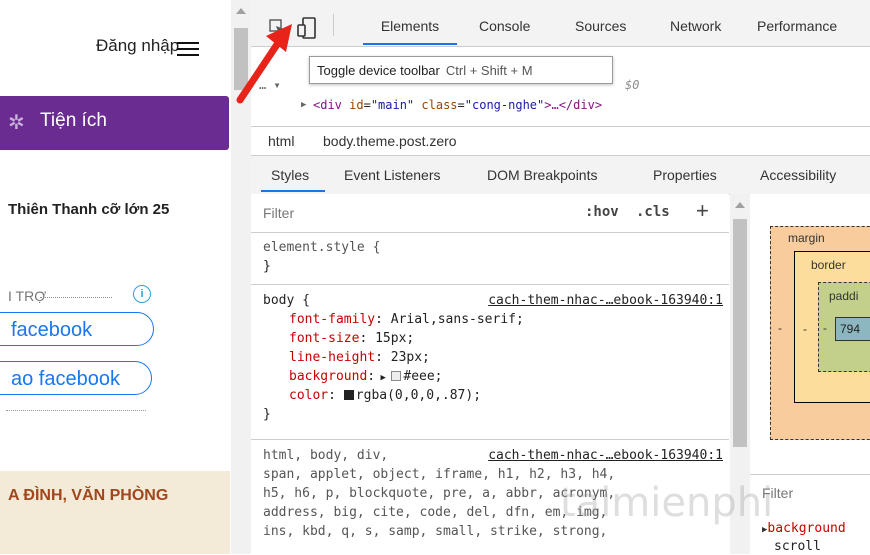  Describe the element at coordinates (653, 212) in the screenshot. I see `cls-toggle: .cls` at that location.